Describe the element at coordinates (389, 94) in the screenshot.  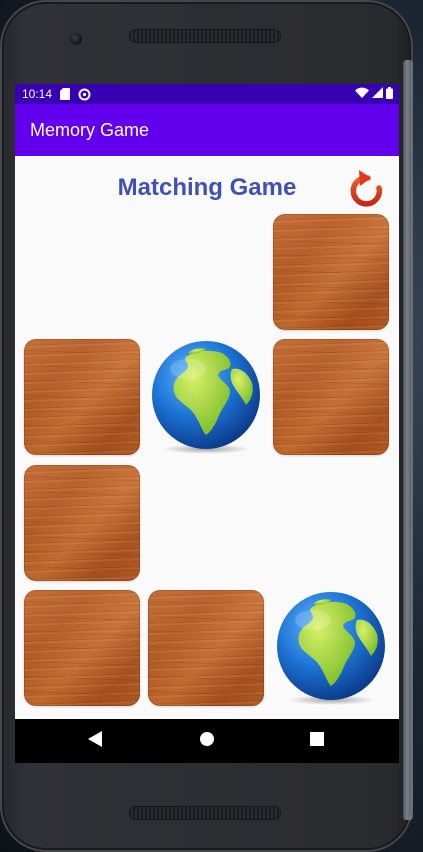
I see `battery-icon` at that location.